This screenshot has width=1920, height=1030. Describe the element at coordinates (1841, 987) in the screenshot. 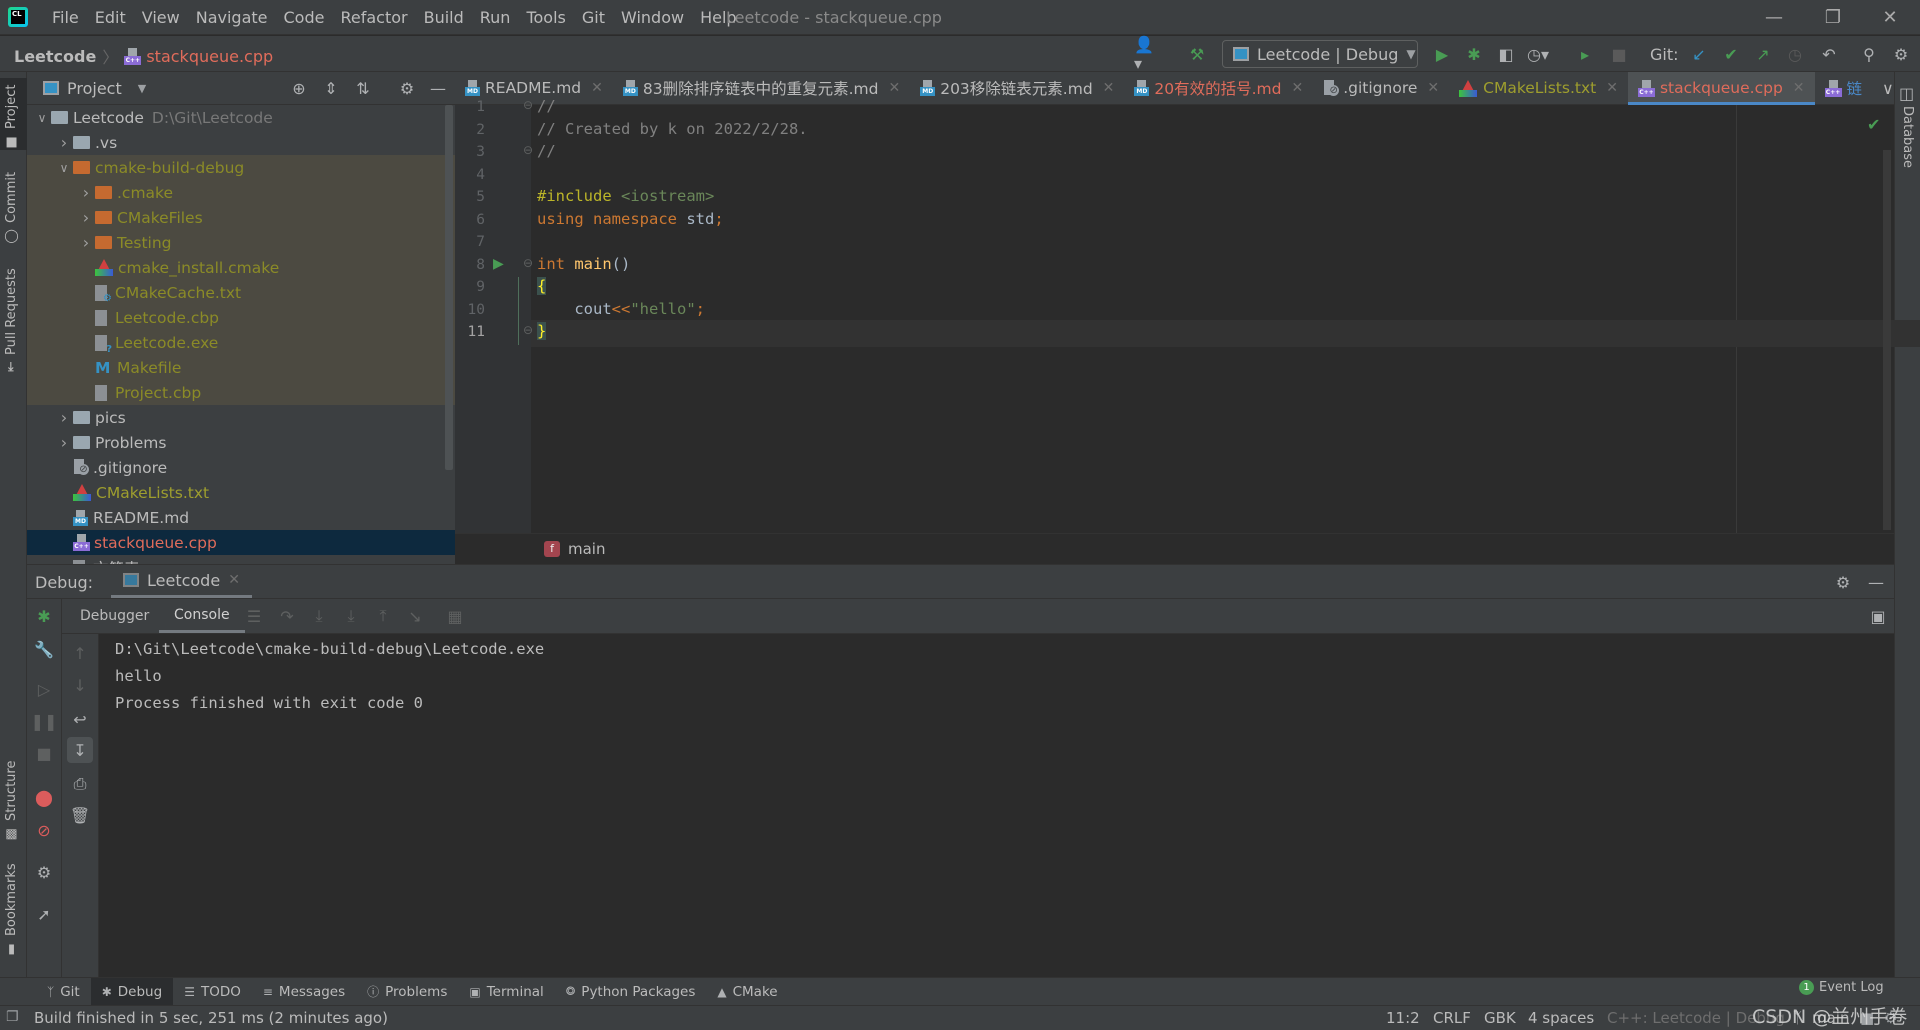

I see `event-log-button: 1 Event Log` at that location.